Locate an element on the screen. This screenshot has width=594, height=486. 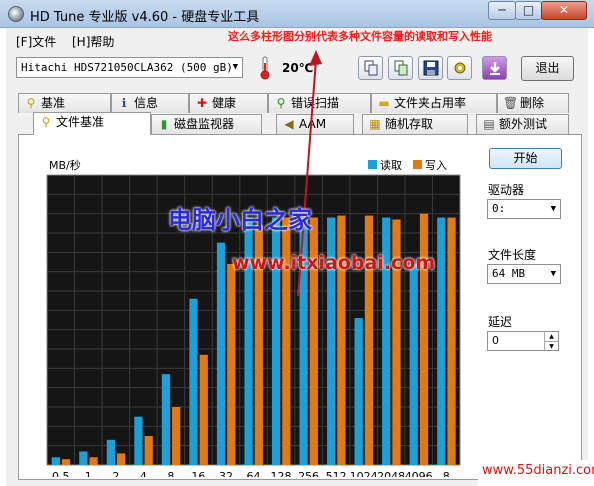
error-scan-icon: ⚲ is located at coordinates (281, 103).